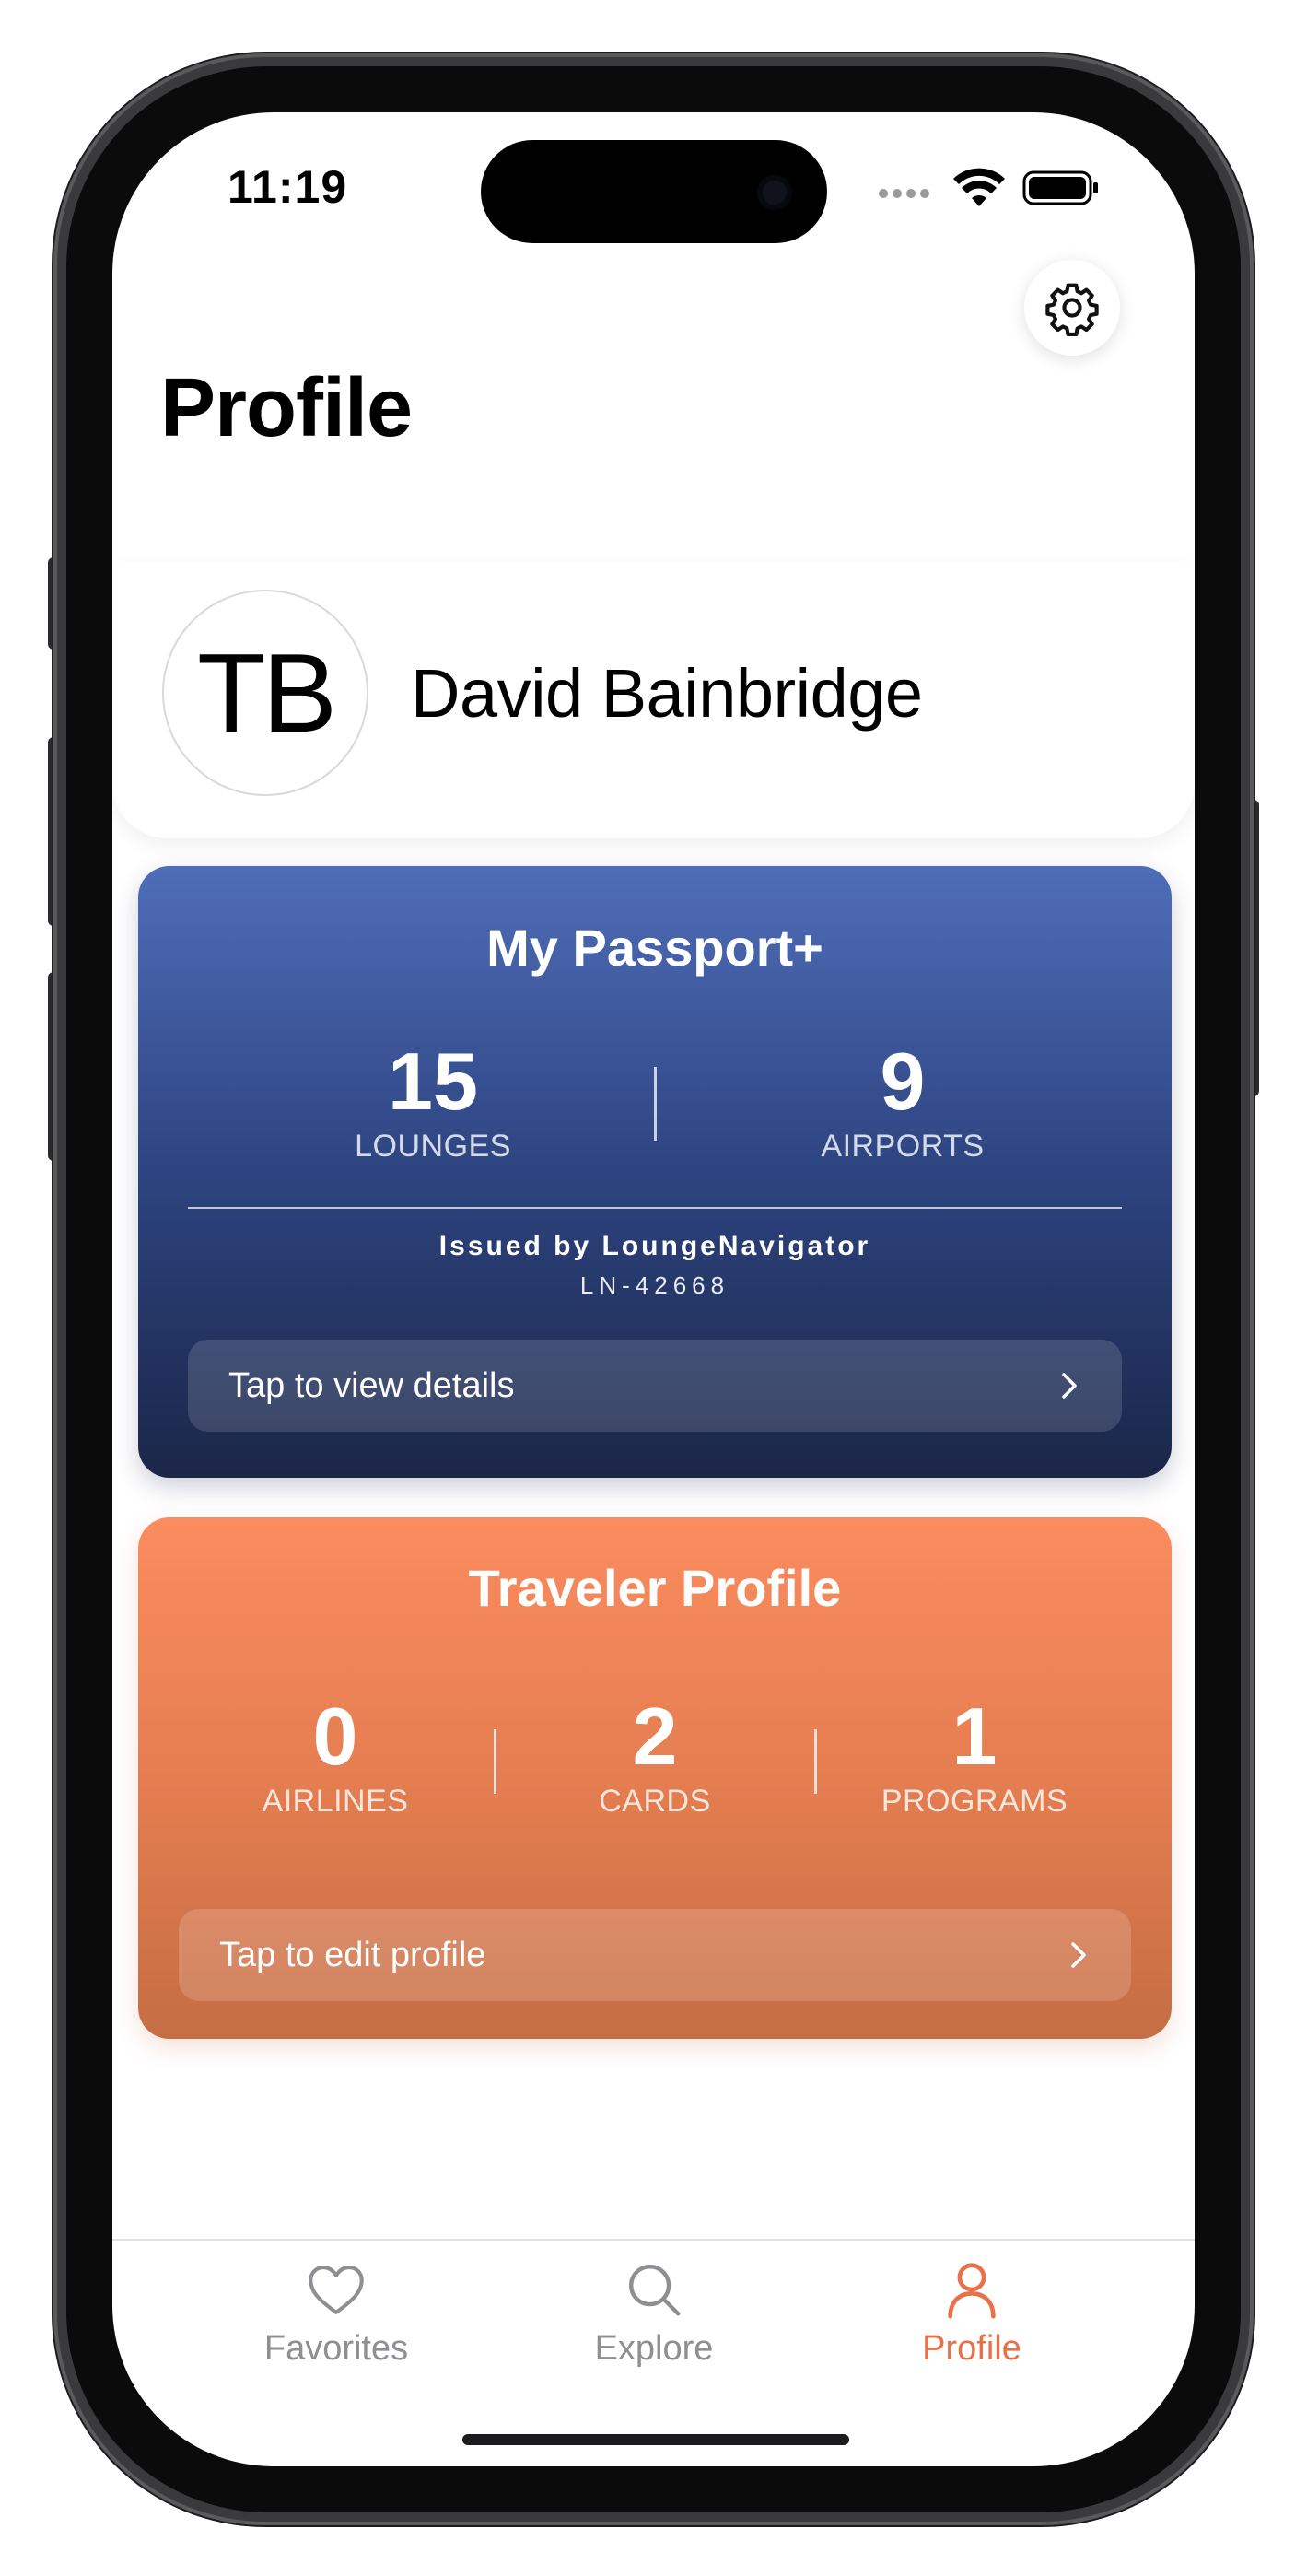 The width and height of the screenshot is (1307, 2576). I want to click on traveler-card-title: Traveler Profile, so click(655, 1588).